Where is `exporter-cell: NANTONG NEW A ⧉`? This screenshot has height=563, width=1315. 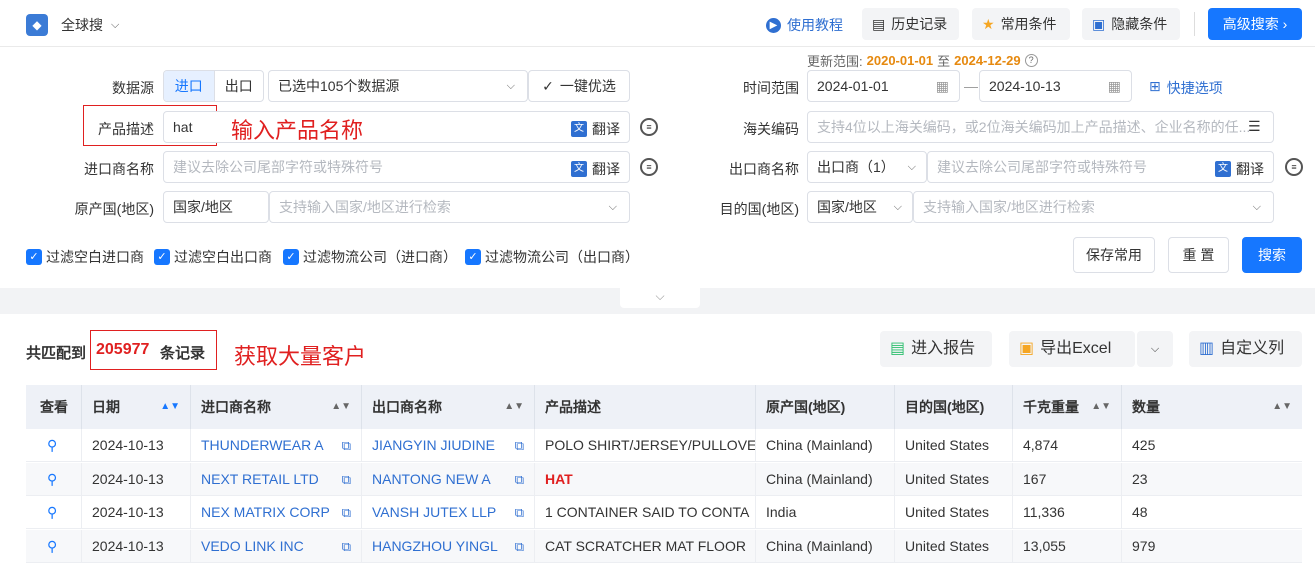
exporter-cell: NANTONG NEW A ⧉ is located at coordinates (448, 479).